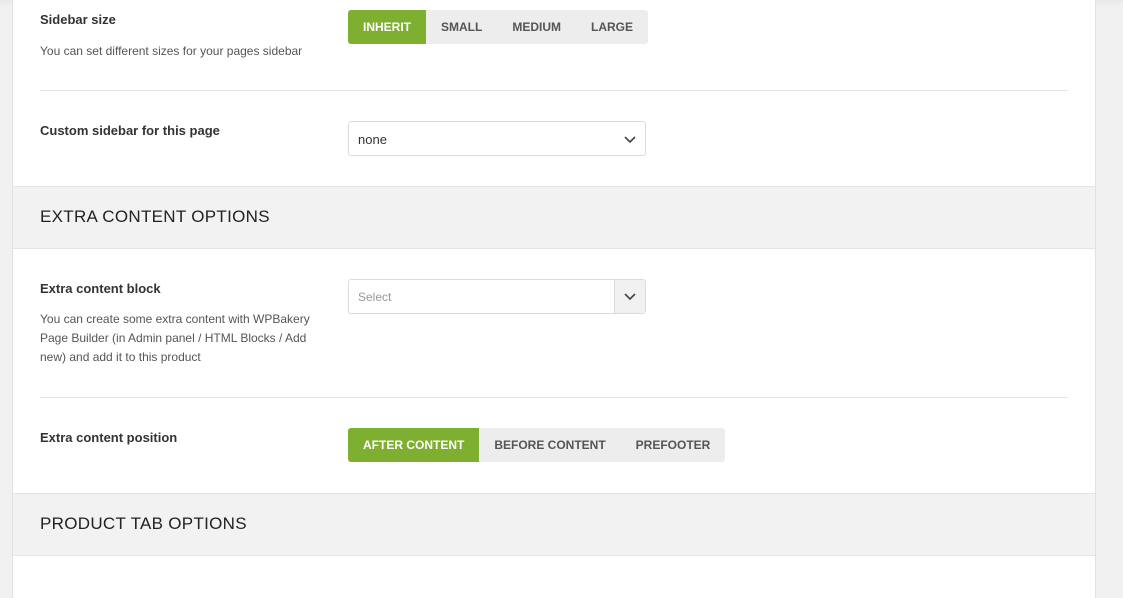 The width and height of the screenshot is (1123, 598). What do you see at coordinates (100, 288) in the screenshot?
I see `extra-content-block-label: Extra content block` at bounding box center [100, 288].